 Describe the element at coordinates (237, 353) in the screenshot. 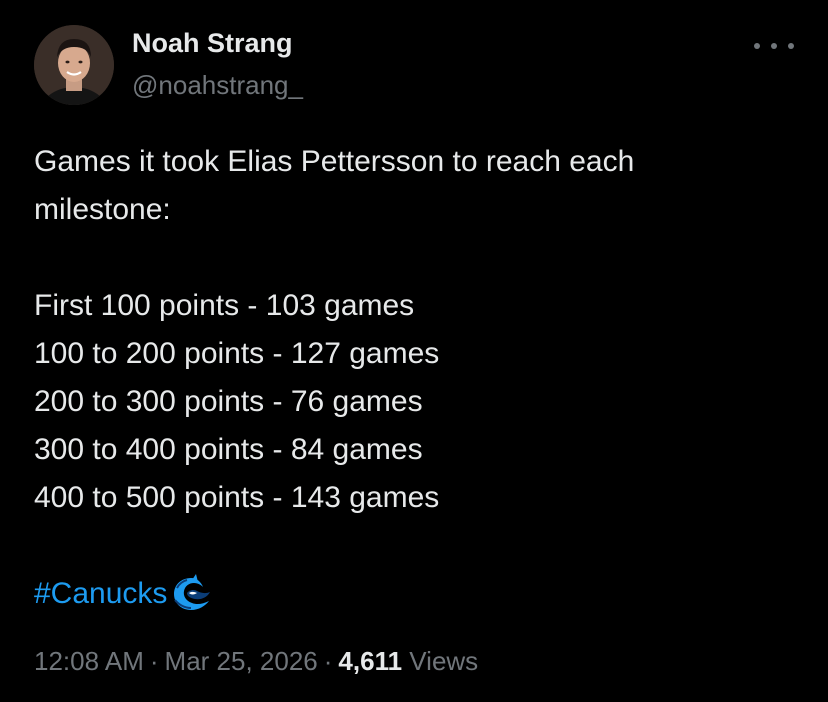

I see `milestone-line: 100 to 200 points - 127 games` at that location.